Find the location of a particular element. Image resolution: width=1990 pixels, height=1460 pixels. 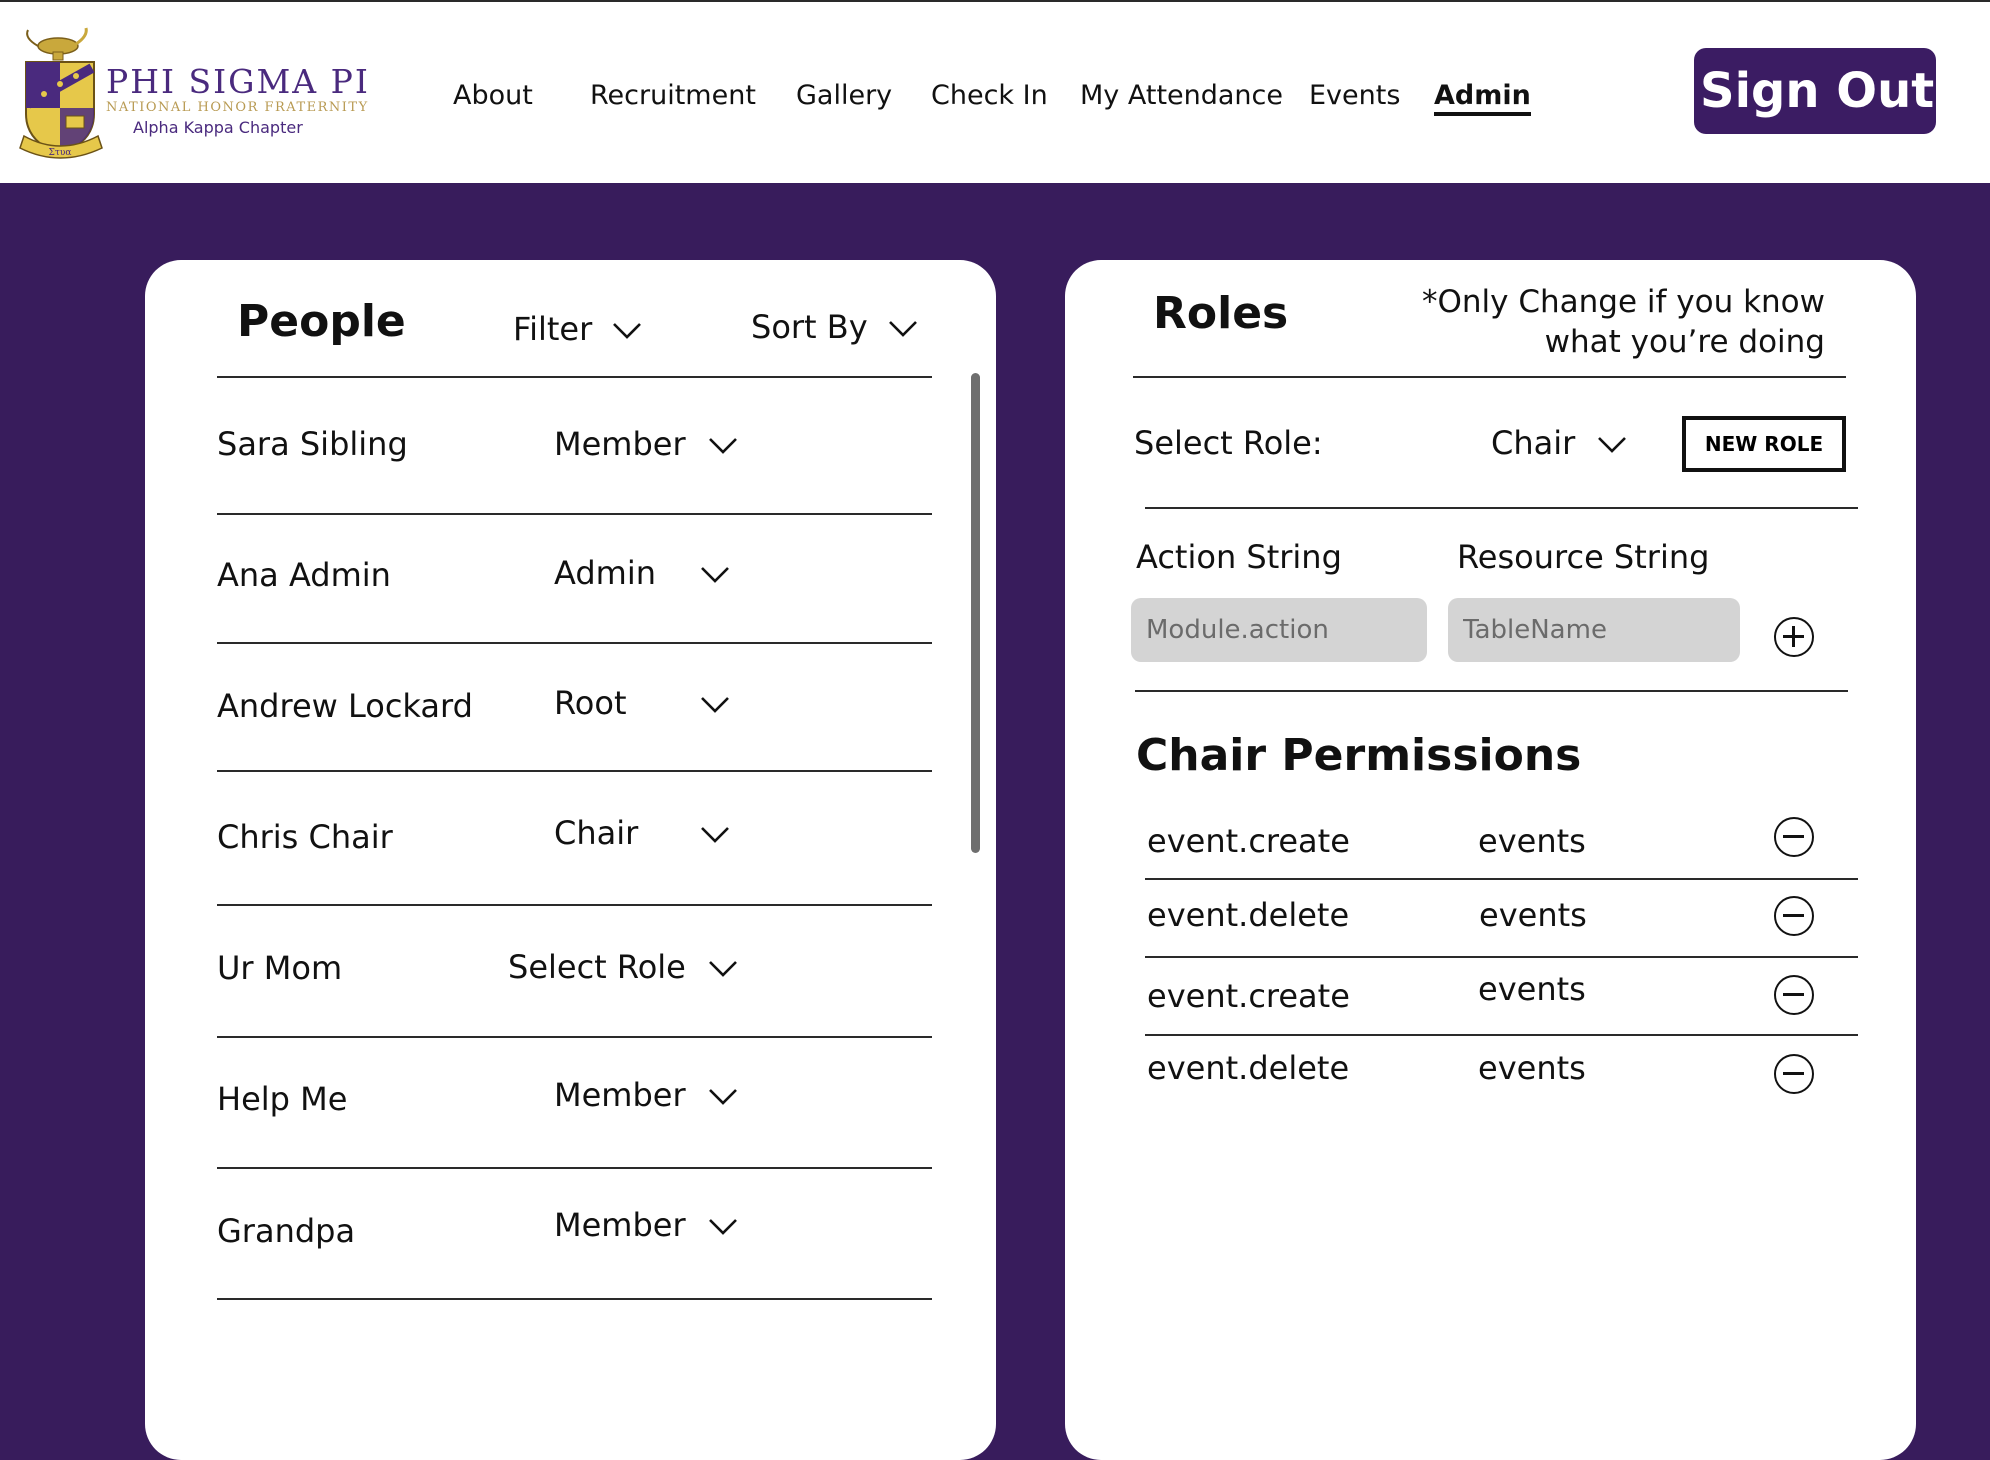

filter-label: Filter is located at coordinates (553, 329).